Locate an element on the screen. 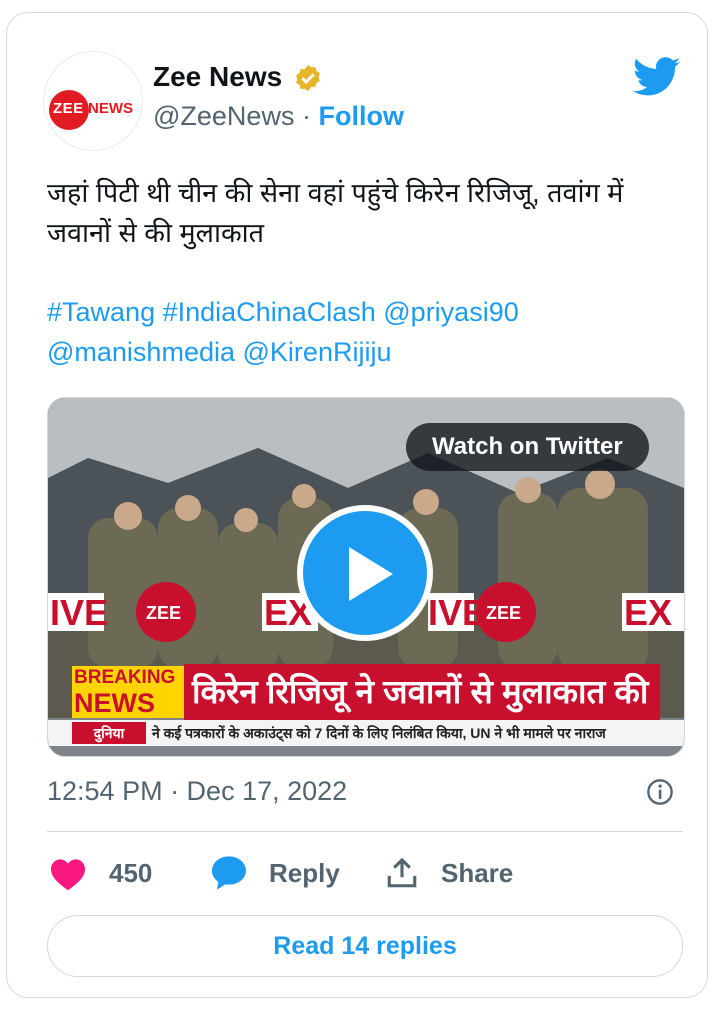 The width and height of the screenshot is (716, 1024). reply-button: Reply is located at coordinates (304, 873).